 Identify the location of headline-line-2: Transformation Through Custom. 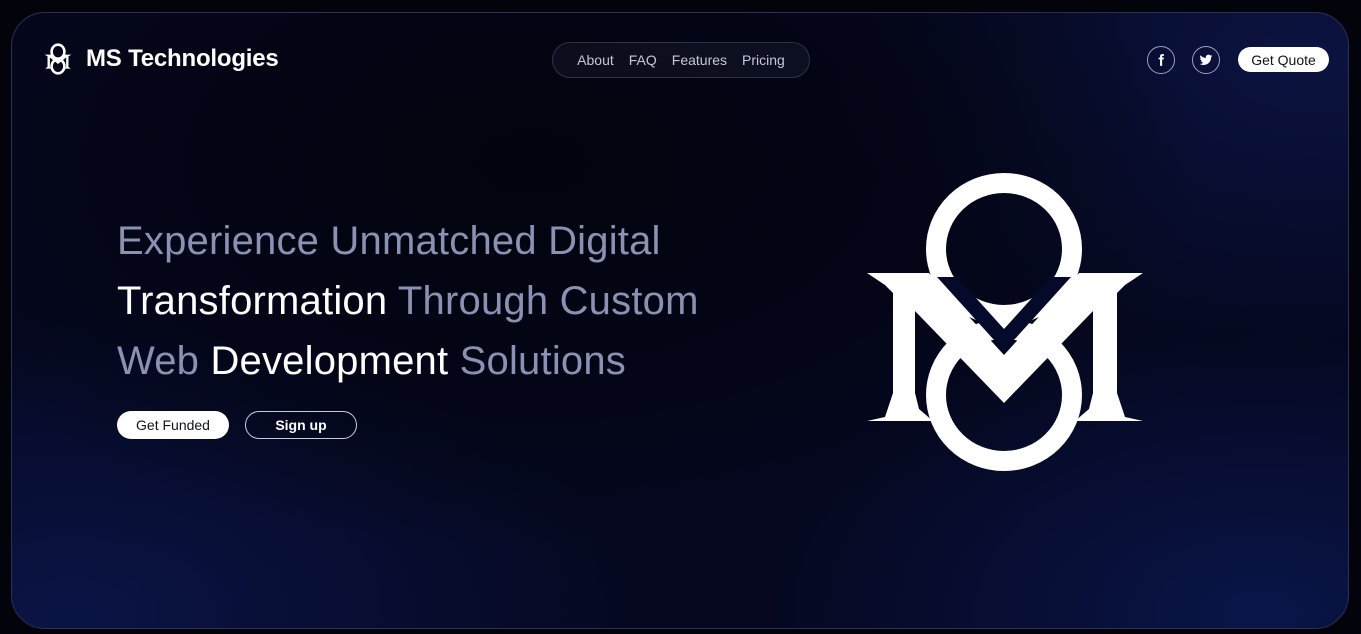
(408, 301).